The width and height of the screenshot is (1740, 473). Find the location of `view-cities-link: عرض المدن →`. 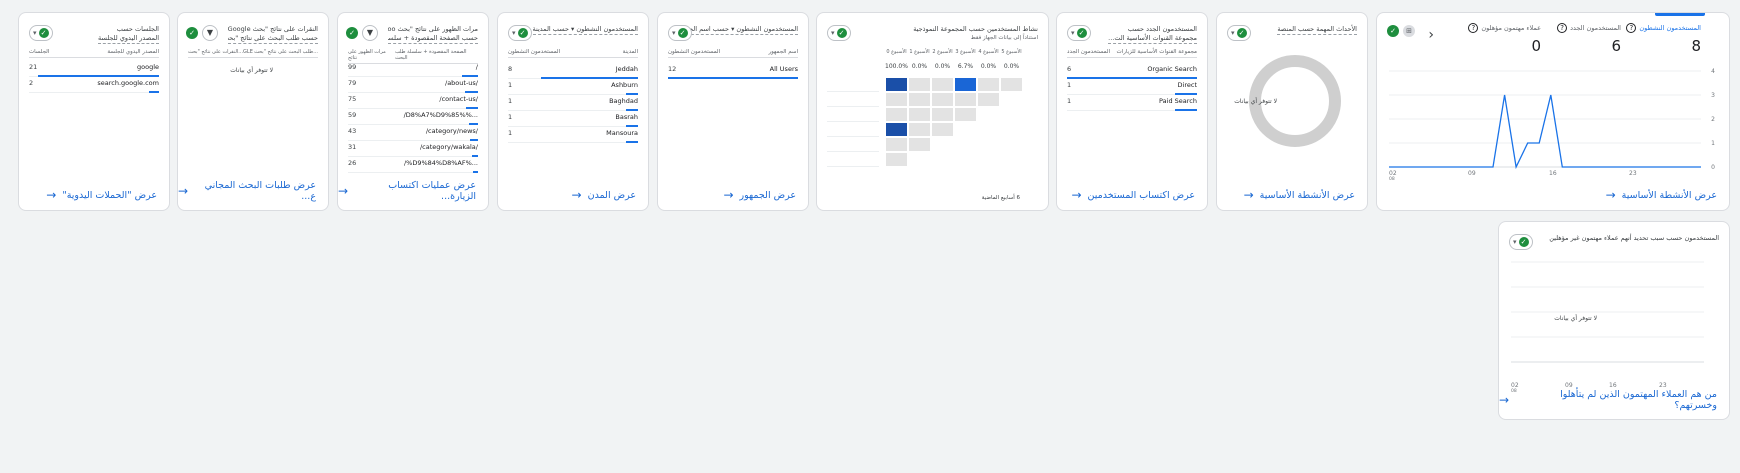

view-cities-link: عرض المدن → is located at coordinates (604, 195).